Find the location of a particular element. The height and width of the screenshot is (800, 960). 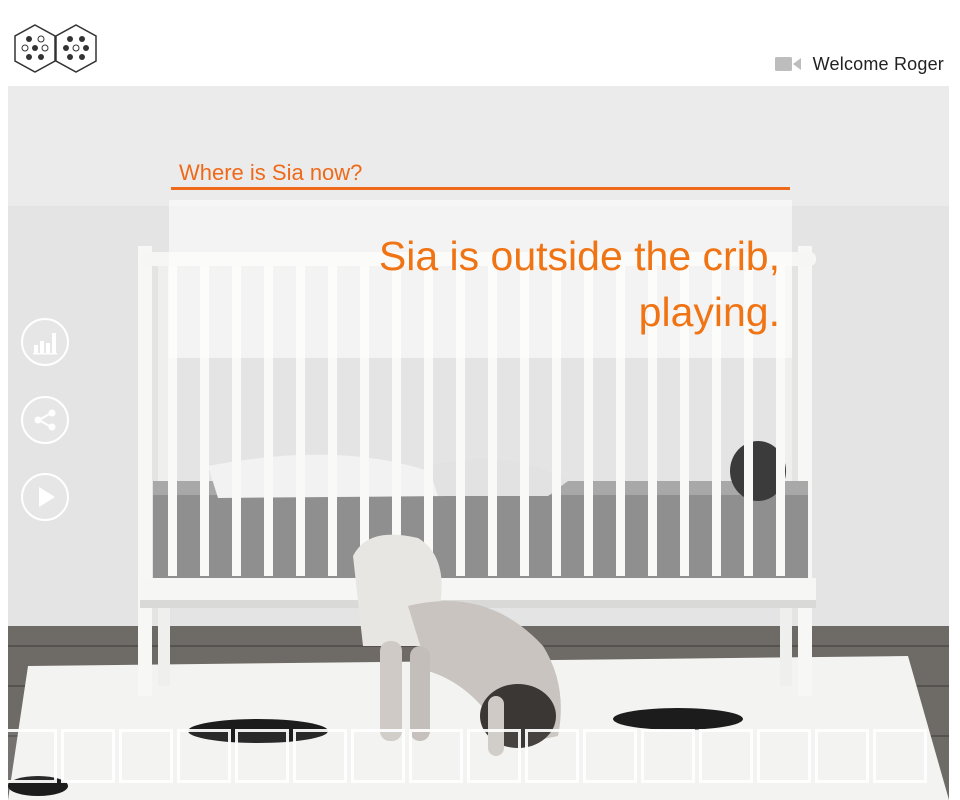

welcome-text: Welcome Roger is located at coordinates (878, 63).